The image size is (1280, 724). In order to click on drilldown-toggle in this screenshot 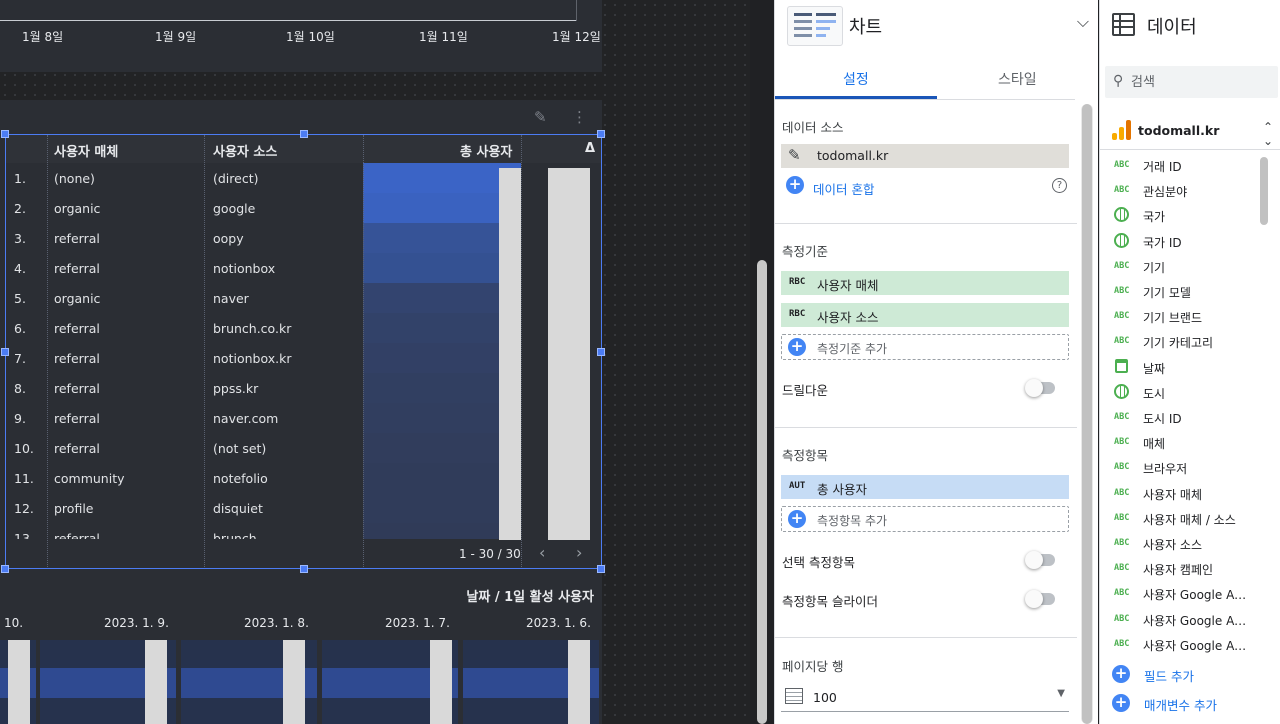, I will do `click(1040, 388)`.